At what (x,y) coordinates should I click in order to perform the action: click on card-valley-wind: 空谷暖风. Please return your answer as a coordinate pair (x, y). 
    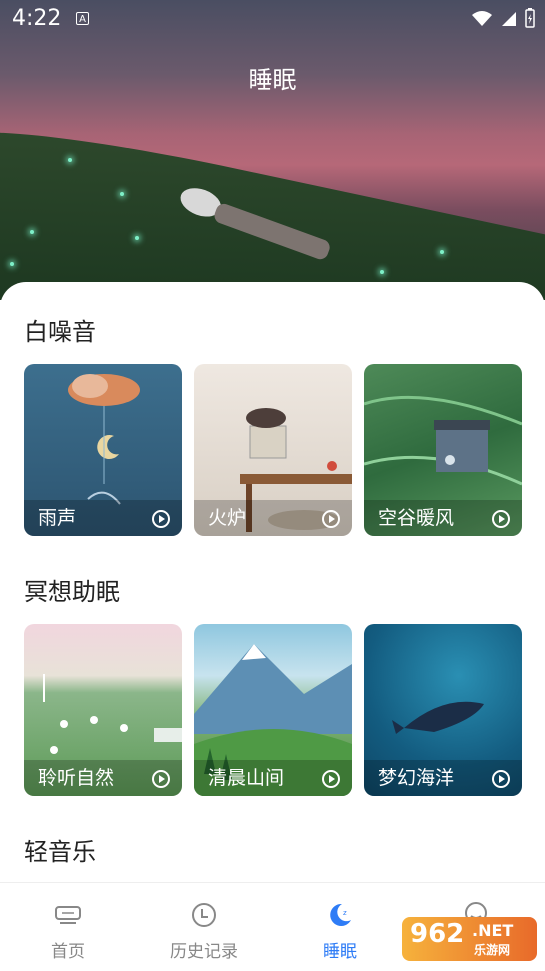
    Looking at the image, I should click on (443, 450).